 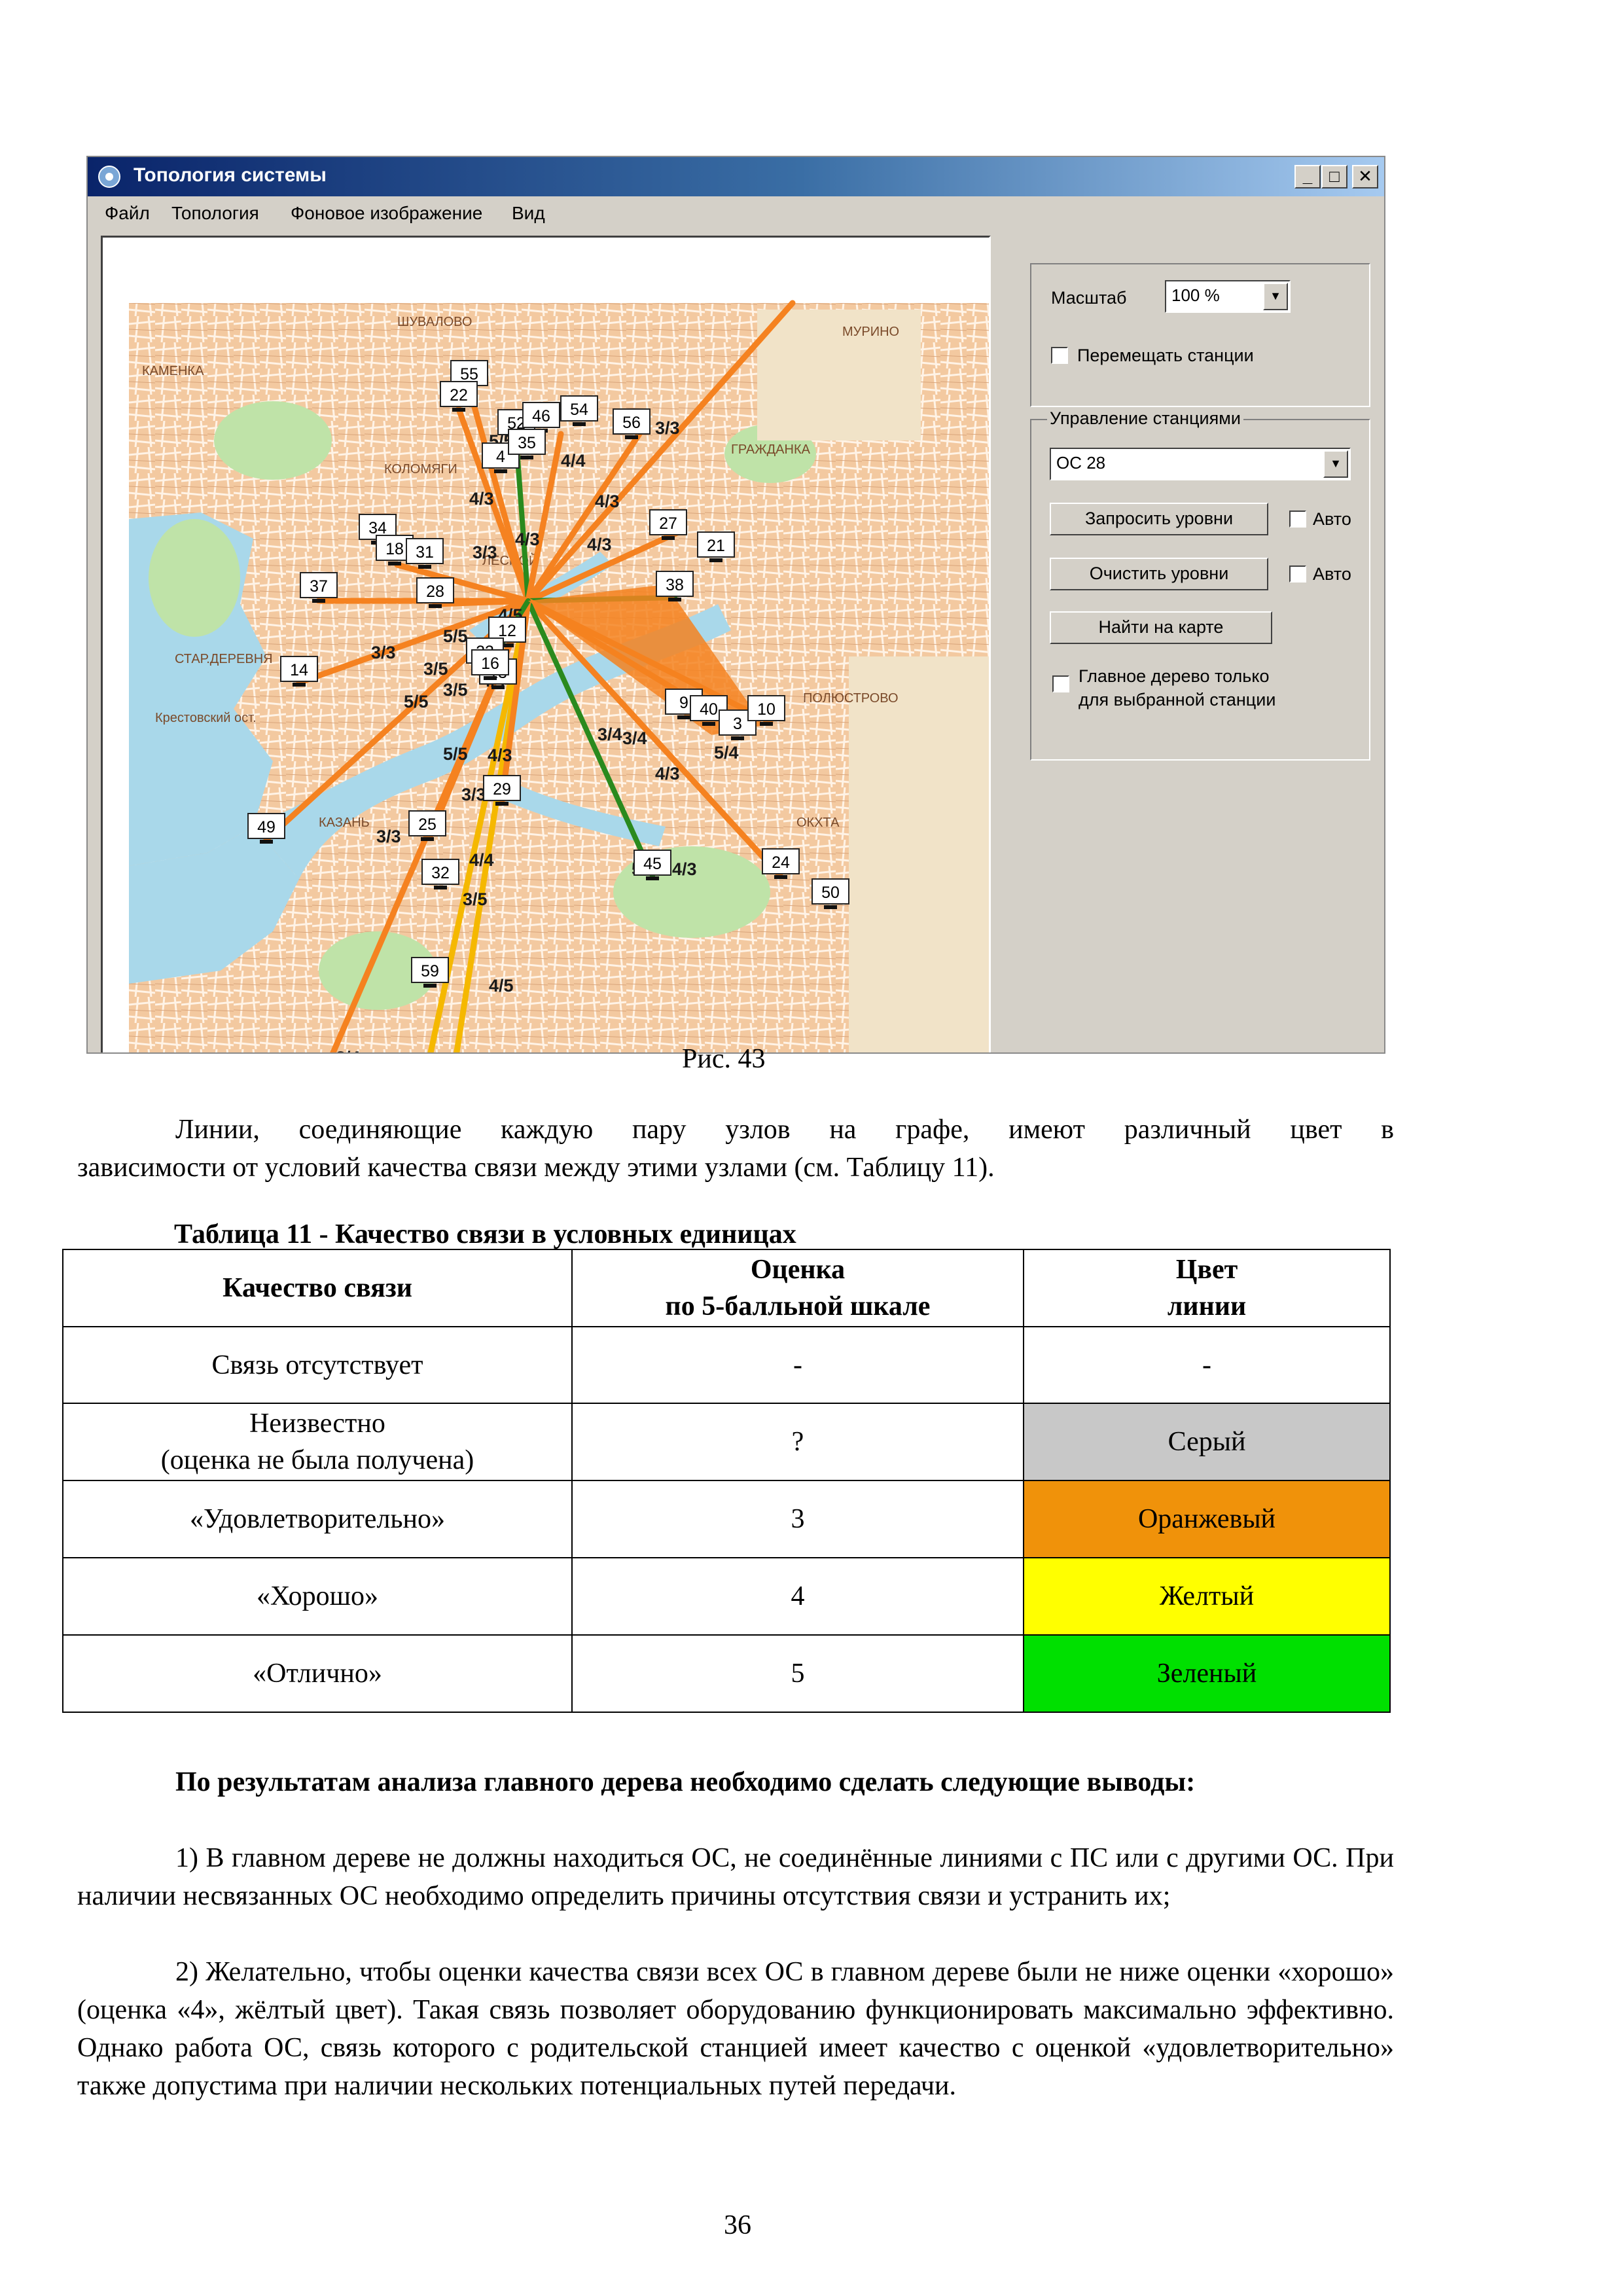 I want to click on place-label: ГРАЖДАНКА, so click(x=771, y=449).